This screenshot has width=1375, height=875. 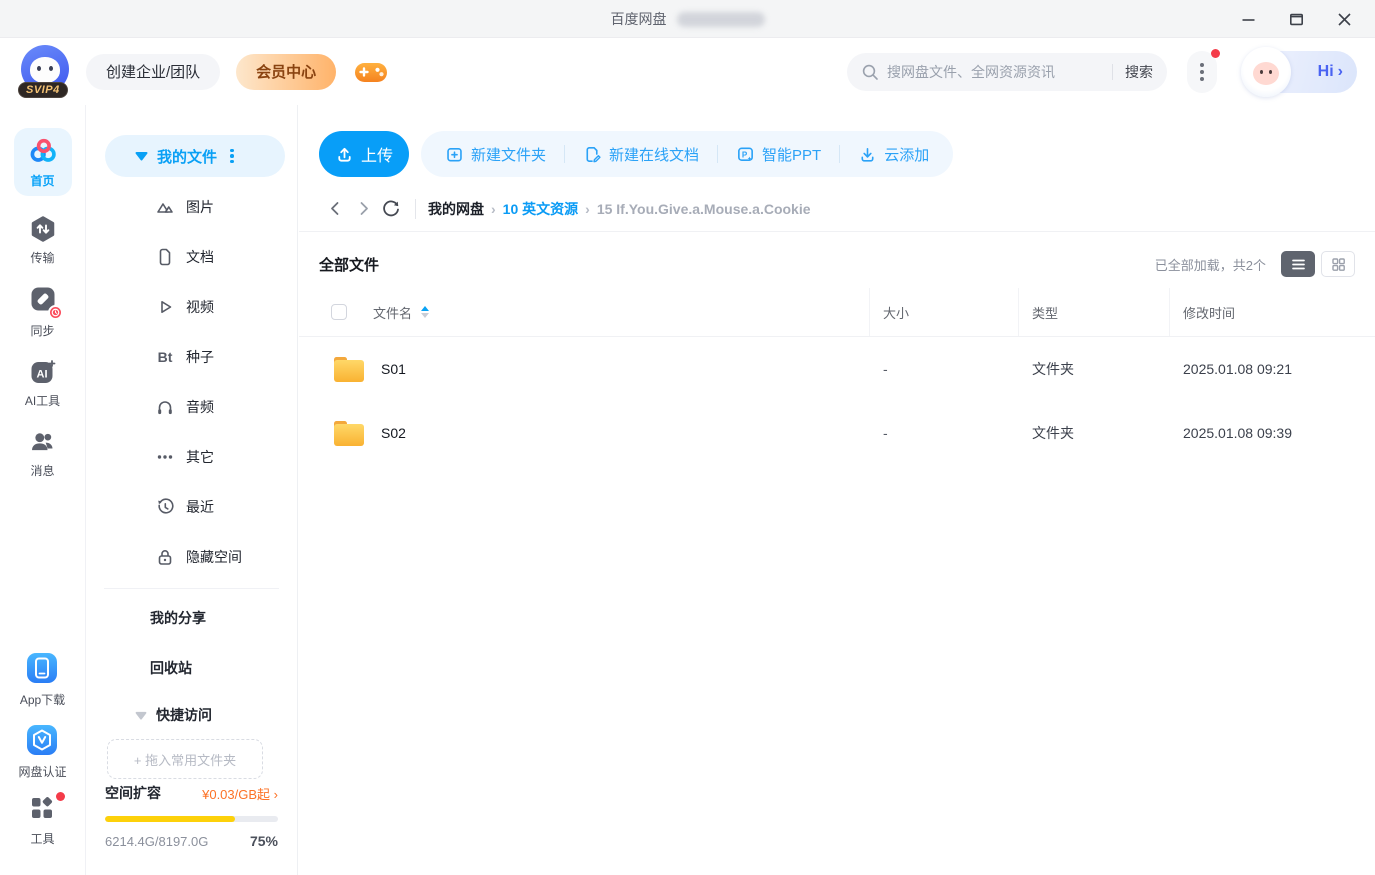 What do you see at coordinates (46, 312) in the screenshot?
I see `rail-item-sync: 同步` at bounding box center [46, 312].